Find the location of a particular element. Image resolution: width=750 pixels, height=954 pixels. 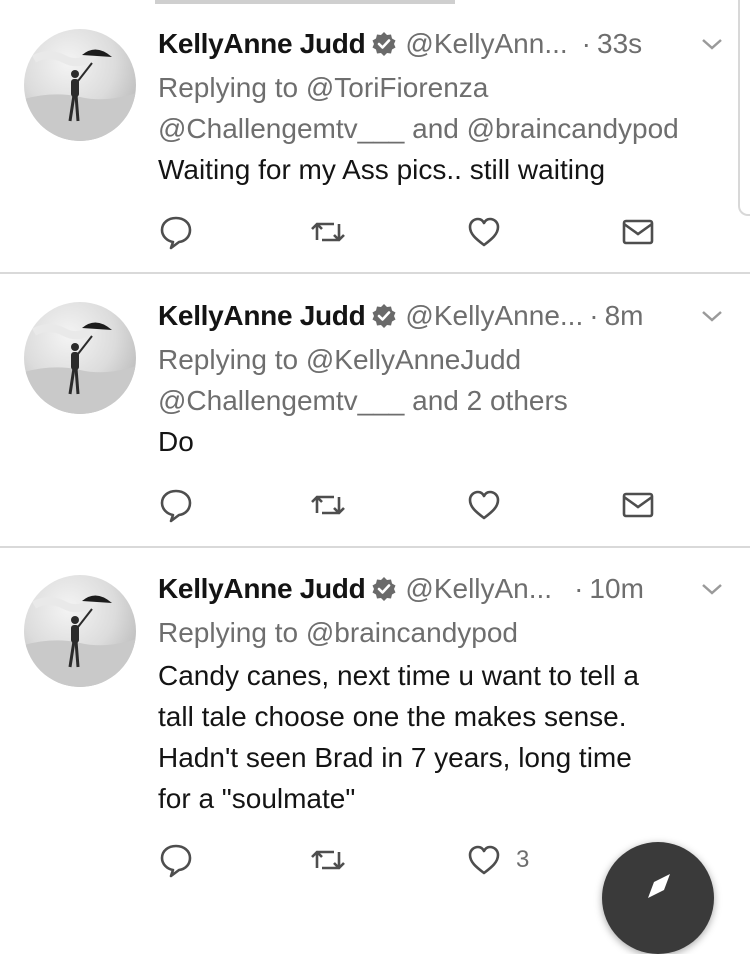

mention-link: @KellyAnneJudd is located at coordinates (413, 359).